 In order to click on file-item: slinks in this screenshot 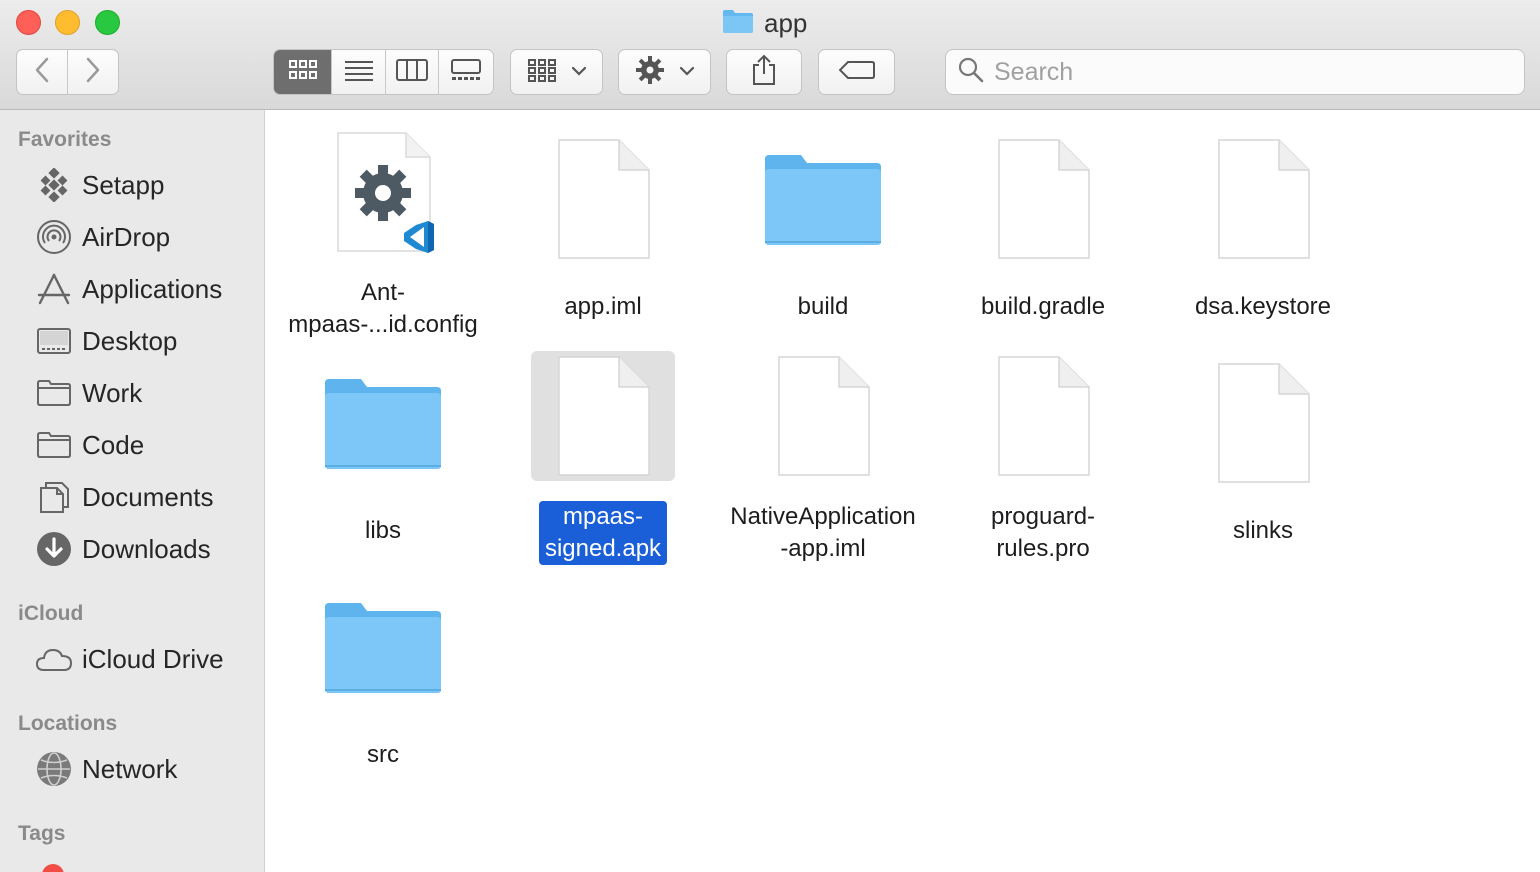, I will do `click(1263, 453)`.